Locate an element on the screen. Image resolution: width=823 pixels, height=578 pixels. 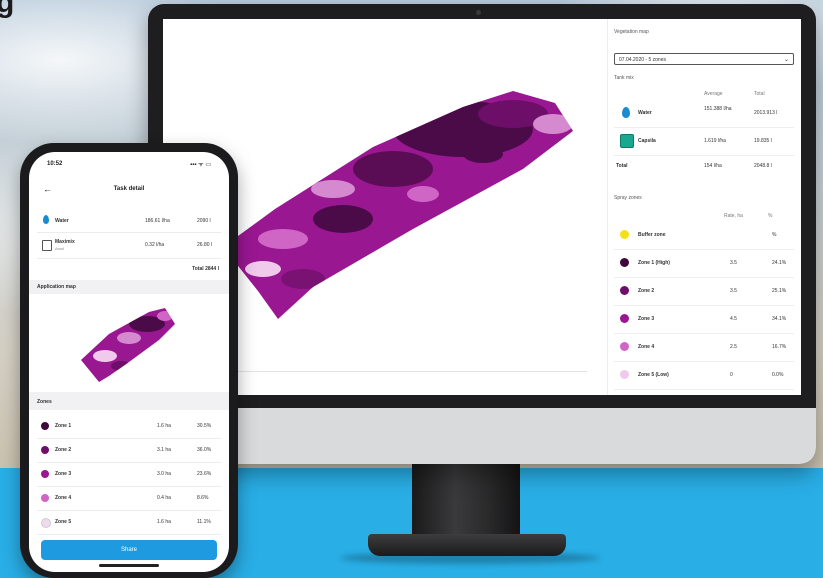
zone-row: Zone 1 1.6 ha 30.5% is located at coordinates (129, 426).